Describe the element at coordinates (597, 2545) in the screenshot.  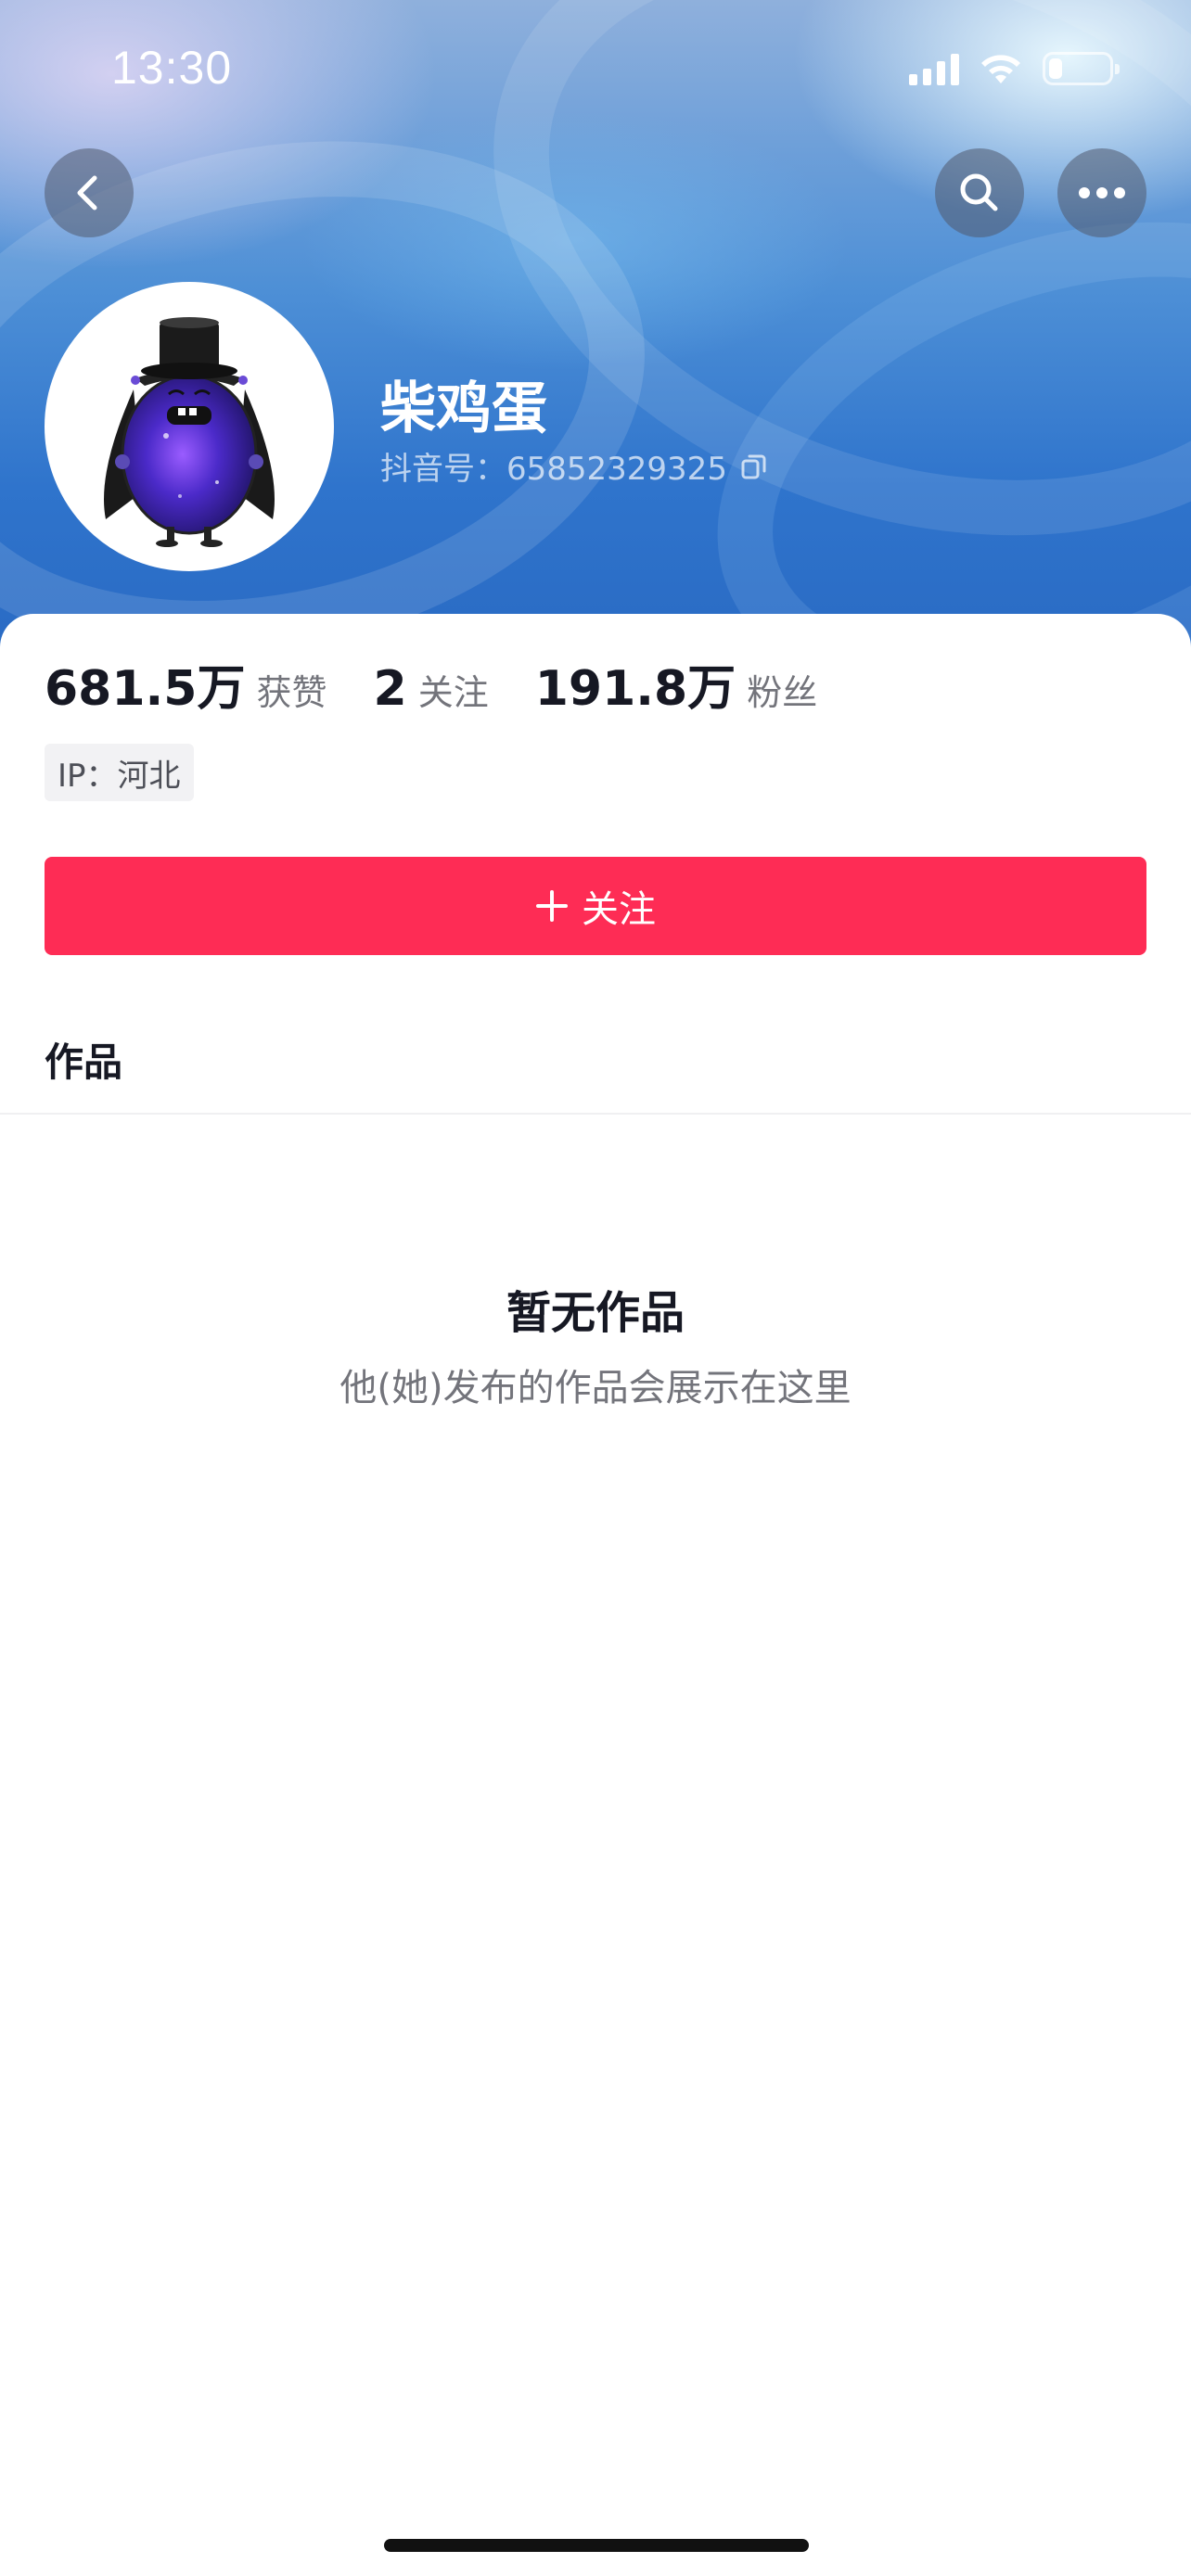
I see `home-indicator` at that location.